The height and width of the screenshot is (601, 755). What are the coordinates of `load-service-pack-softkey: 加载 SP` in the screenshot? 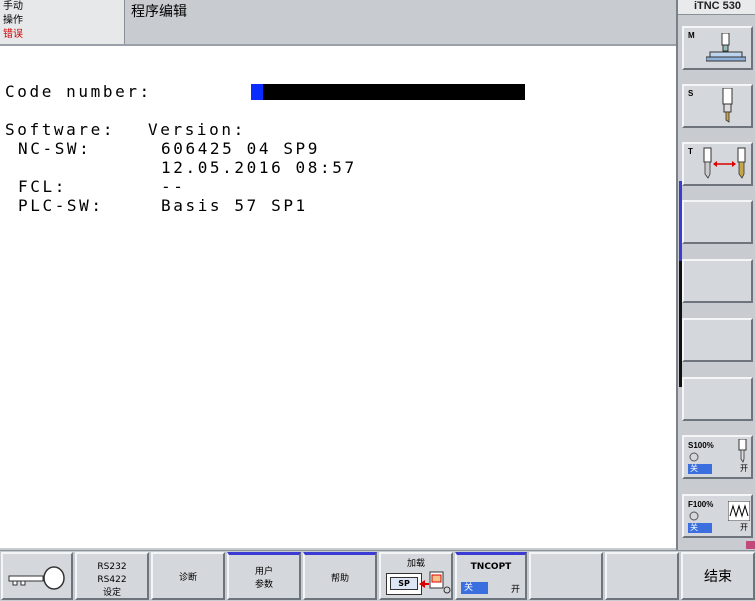 It's located at (416, 576).